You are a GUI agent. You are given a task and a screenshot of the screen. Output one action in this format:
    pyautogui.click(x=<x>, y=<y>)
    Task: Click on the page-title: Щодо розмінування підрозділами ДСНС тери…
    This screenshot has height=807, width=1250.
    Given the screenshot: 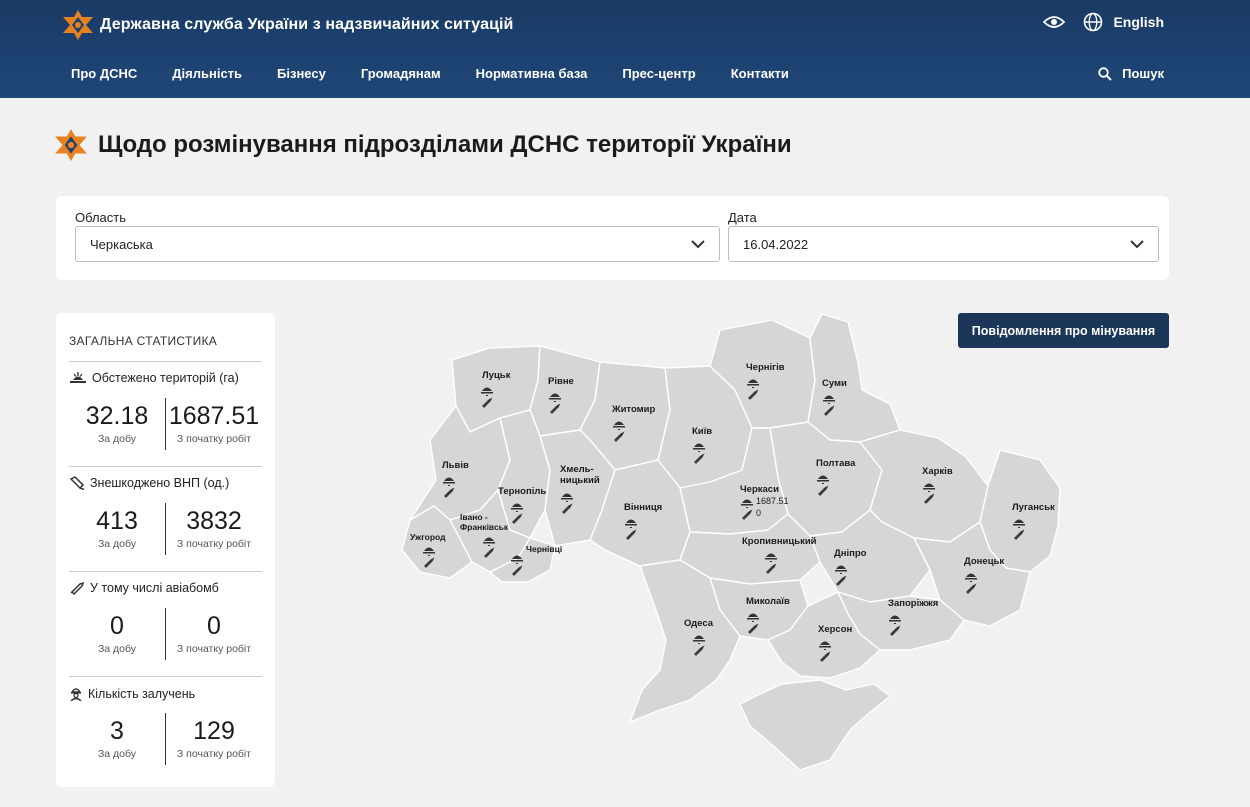 What is the action you would take?
    pyautogui.click(x=445, y=144)
    